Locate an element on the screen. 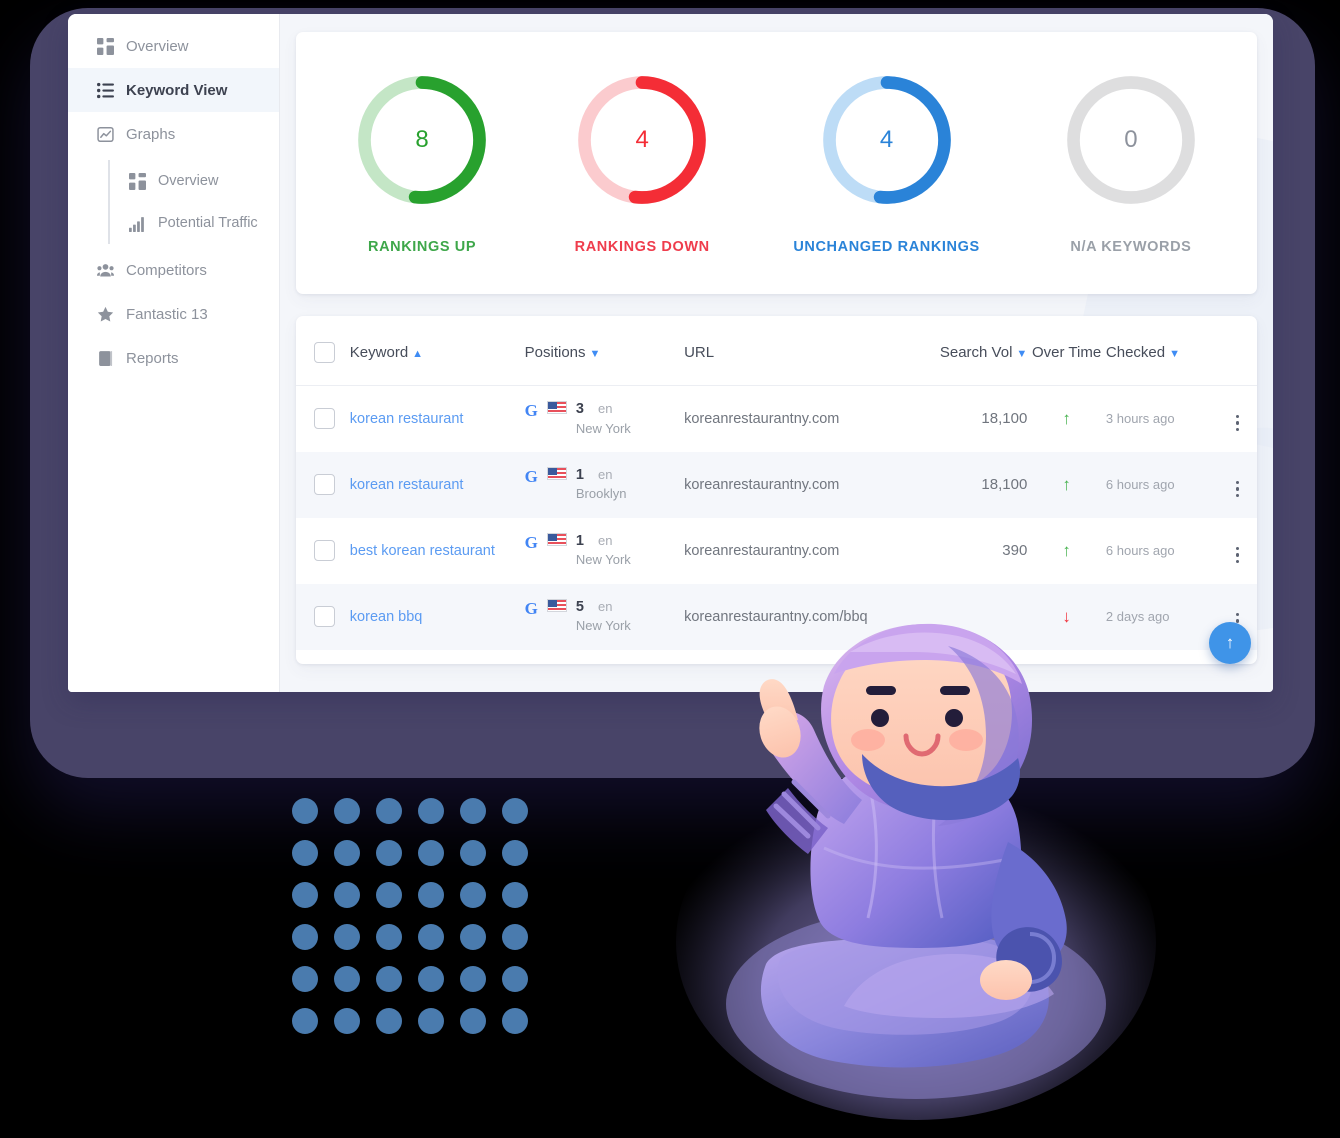 The height and width of the screenshot is (1138, 1340). chart-area-icon is located at coordinates (105, 134).